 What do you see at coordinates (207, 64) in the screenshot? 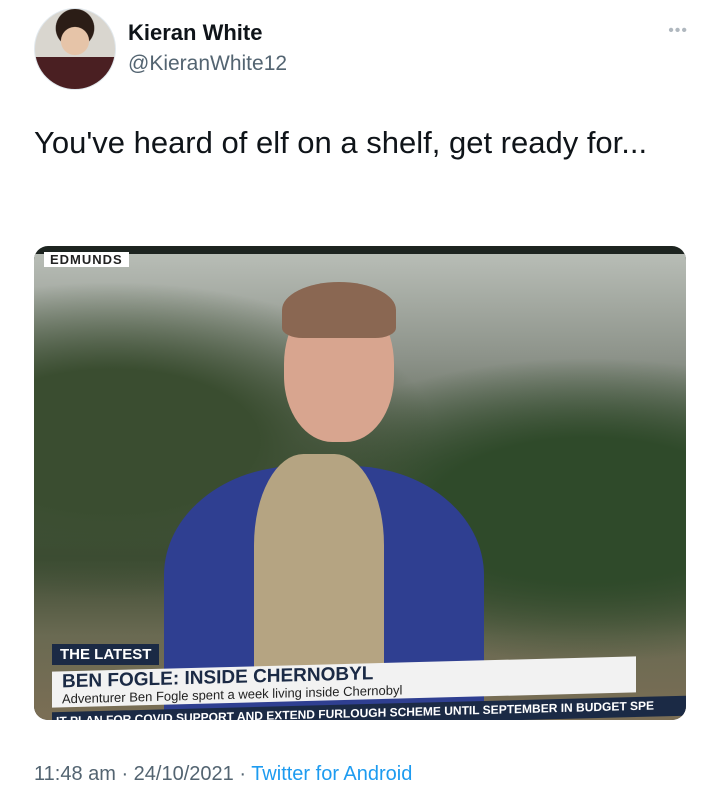
I see `author-handle: @KieranWhite12` at bounding box center [207, 64].